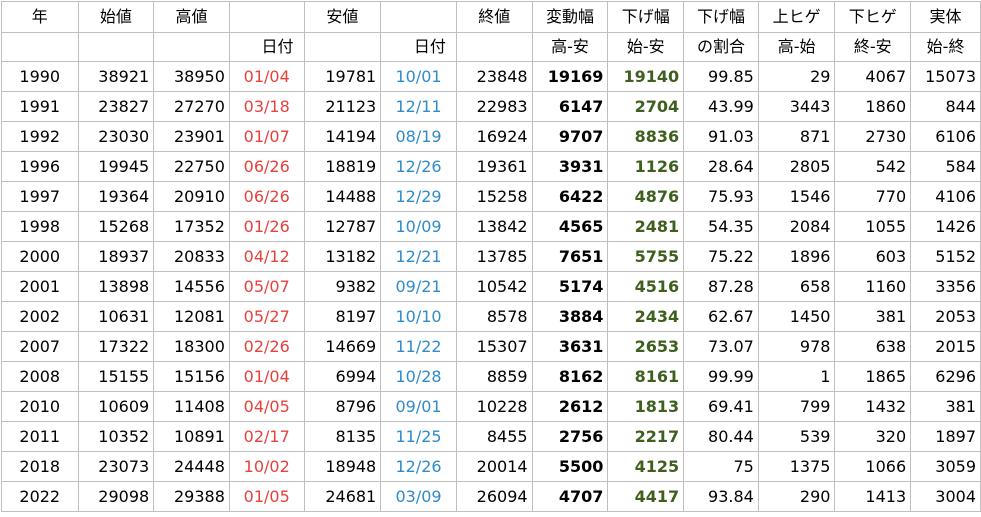 This screenshot has height=517, width=981. What do you see at coordinates (570, 226) in the screenshot?
I see `range-cell: 4565` at bounding box center [570, 226].